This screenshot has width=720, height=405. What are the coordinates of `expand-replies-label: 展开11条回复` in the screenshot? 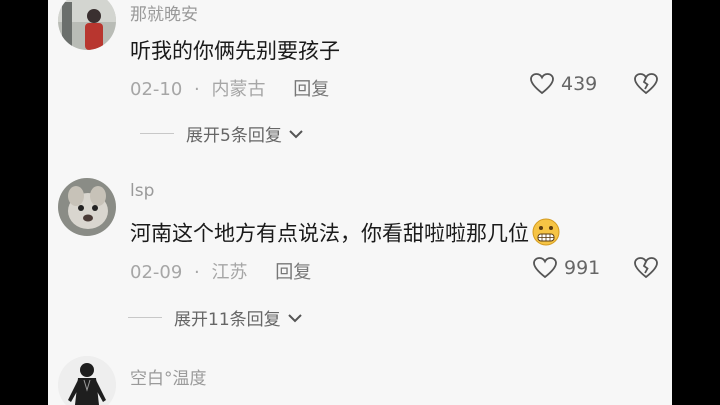 It's located at (227, 320).